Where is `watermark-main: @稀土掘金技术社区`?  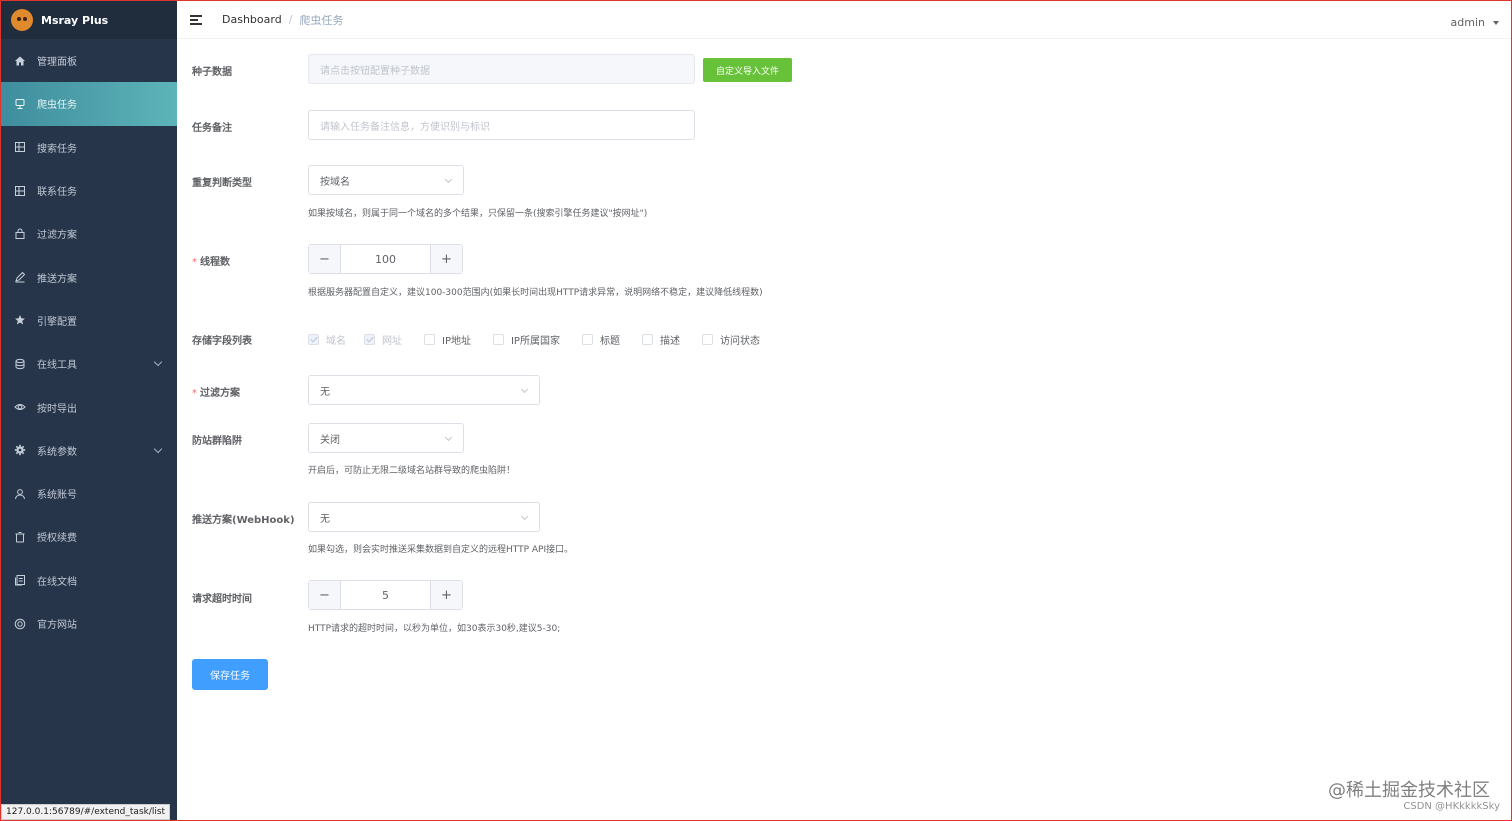 watermark-main: @稀土掘金技术社区 is located at coordinates (1409, 790).